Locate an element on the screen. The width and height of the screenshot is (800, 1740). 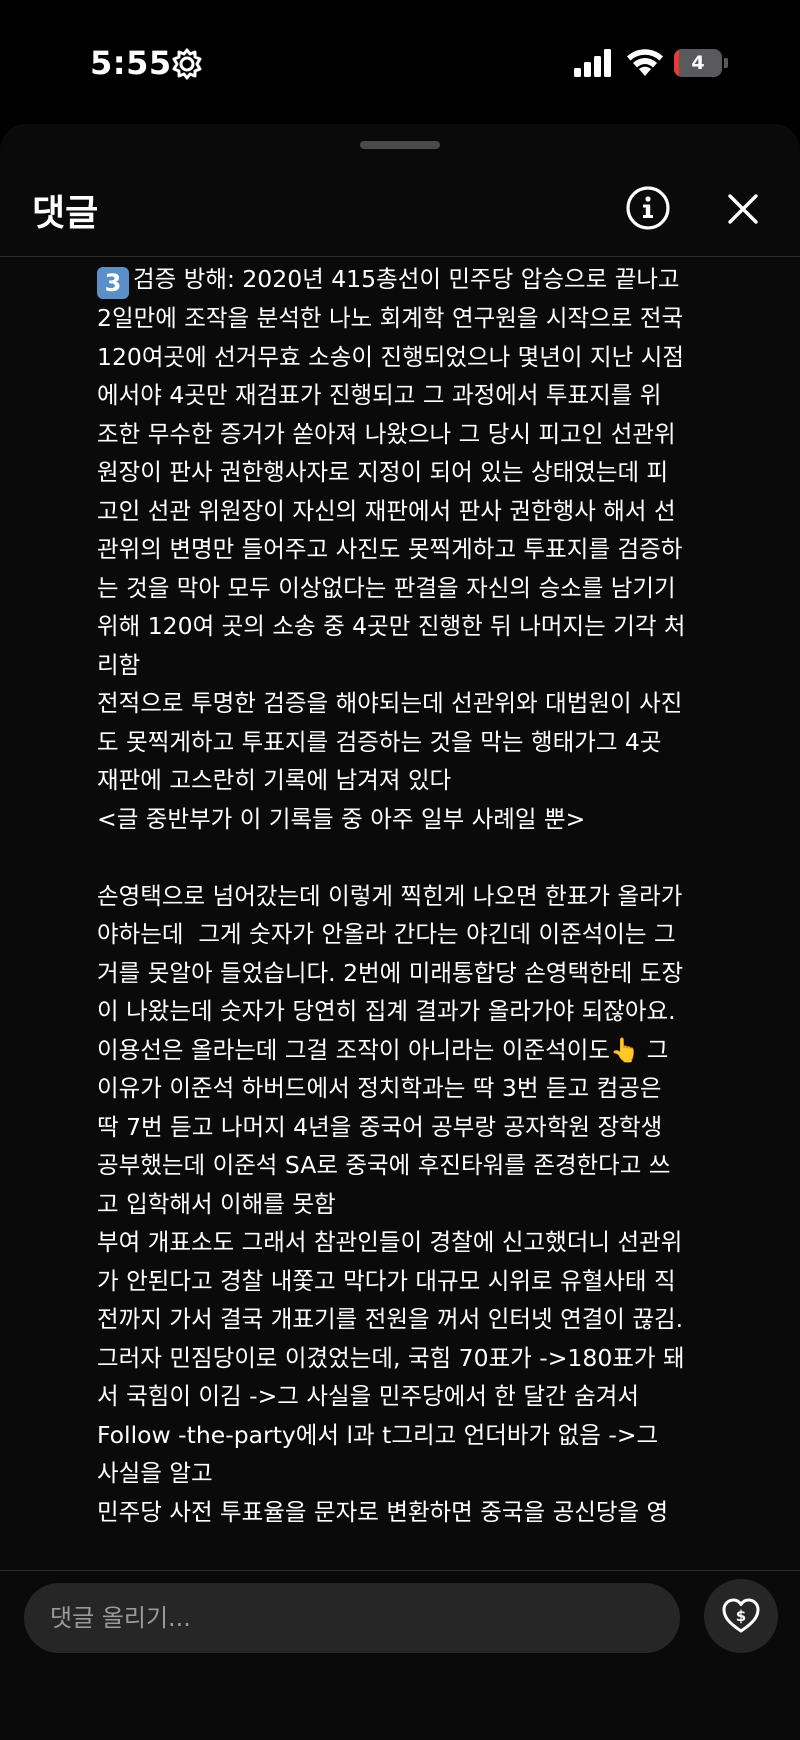
heart-dollar-icon: $ is located at coordinates (741, 1615).